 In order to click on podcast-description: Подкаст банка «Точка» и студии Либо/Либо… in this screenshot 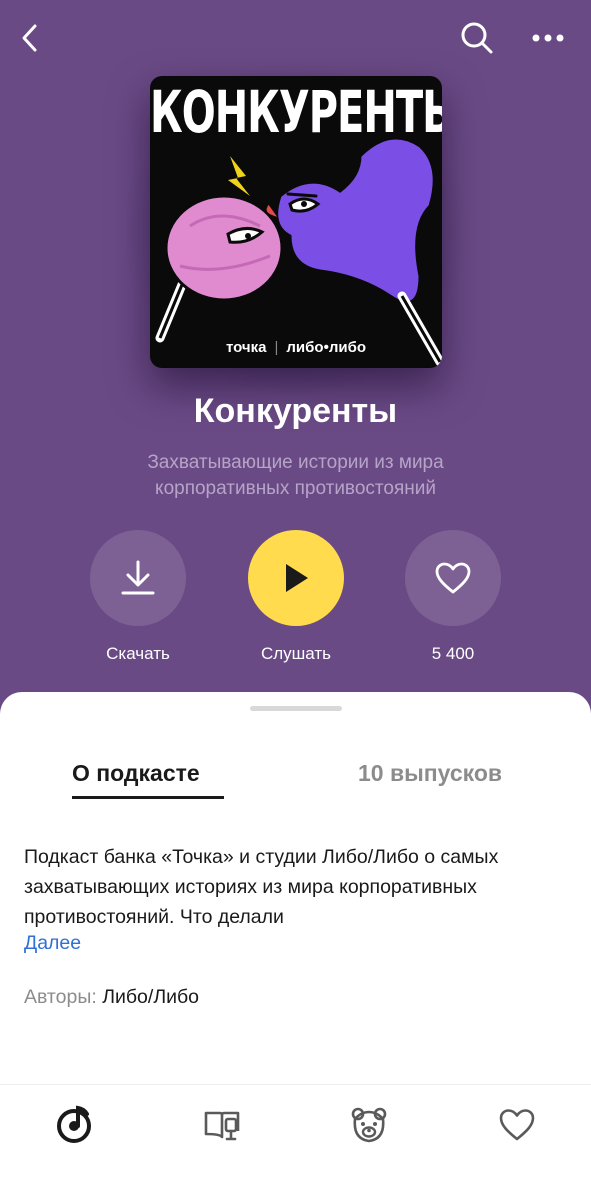, I will do `click(261, 887)`.